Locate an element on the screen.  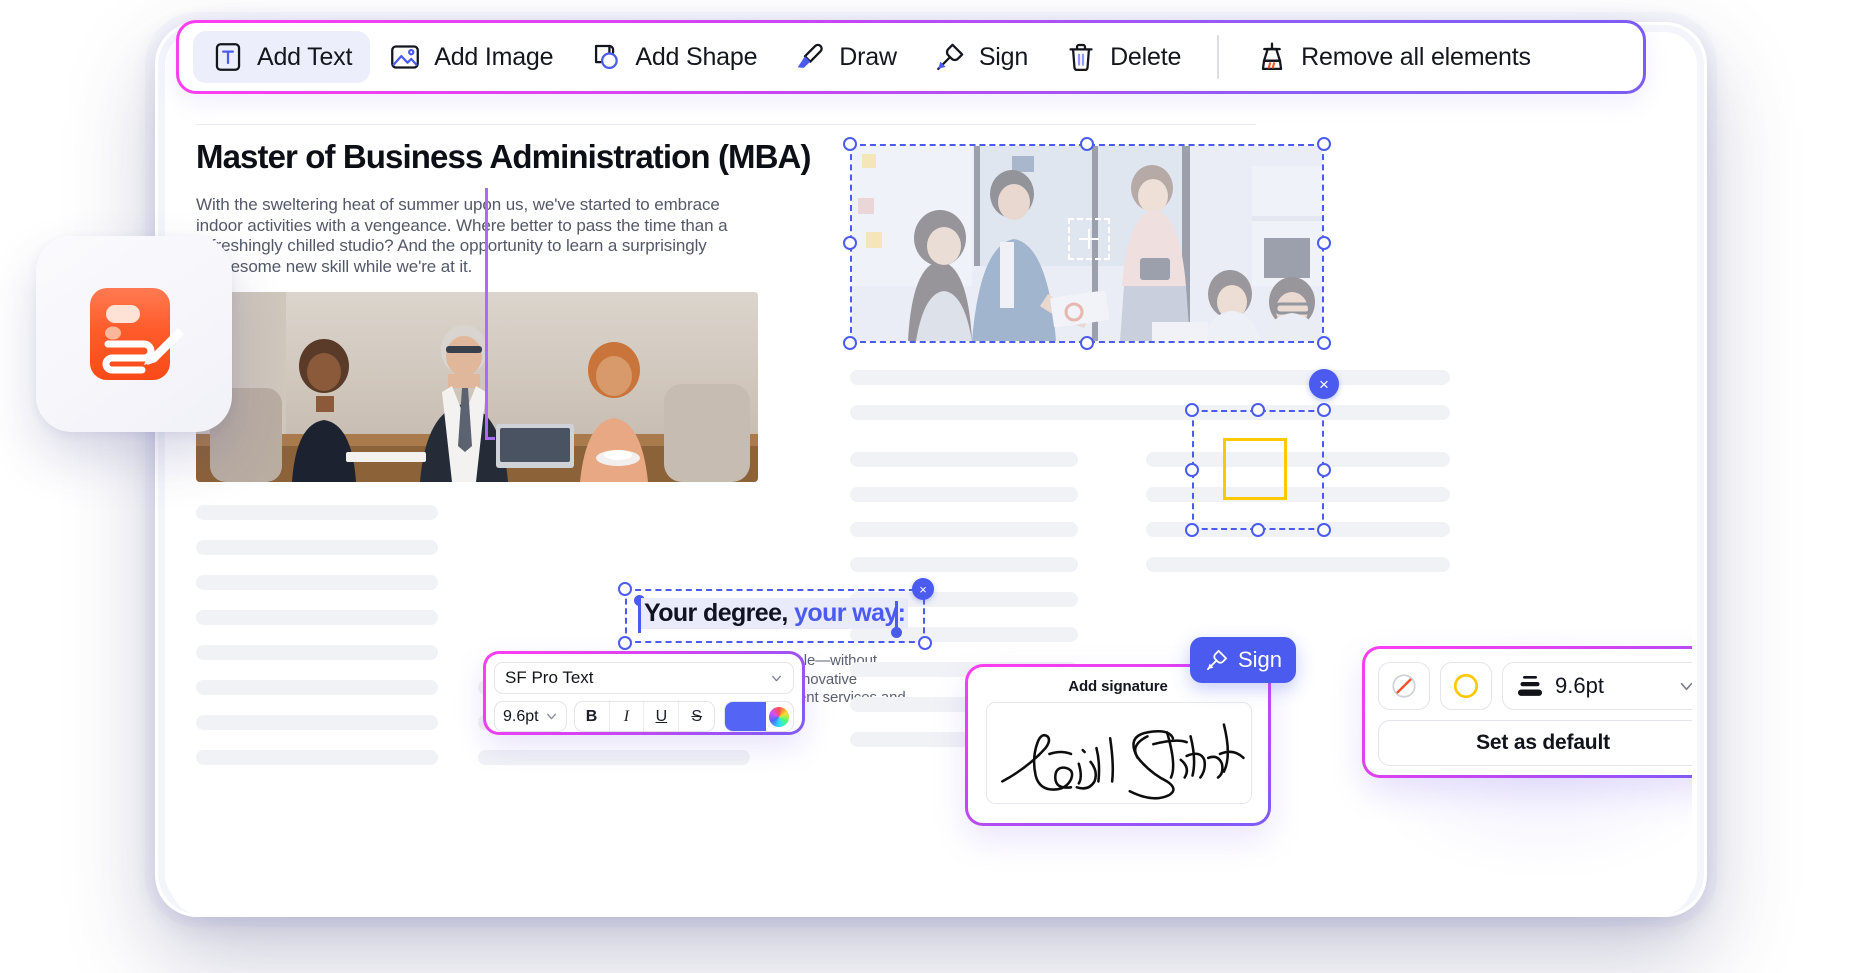
shape-icon is located at coordinates (607, 57).